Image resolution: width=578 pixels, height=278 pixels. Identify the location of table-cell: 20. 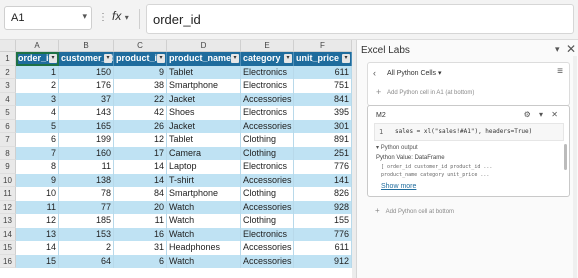
(140, 207).